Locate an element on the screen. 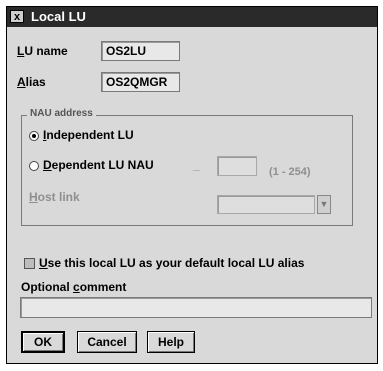  optional-comment-label: Optional comment is located at coordinates (74, 287).